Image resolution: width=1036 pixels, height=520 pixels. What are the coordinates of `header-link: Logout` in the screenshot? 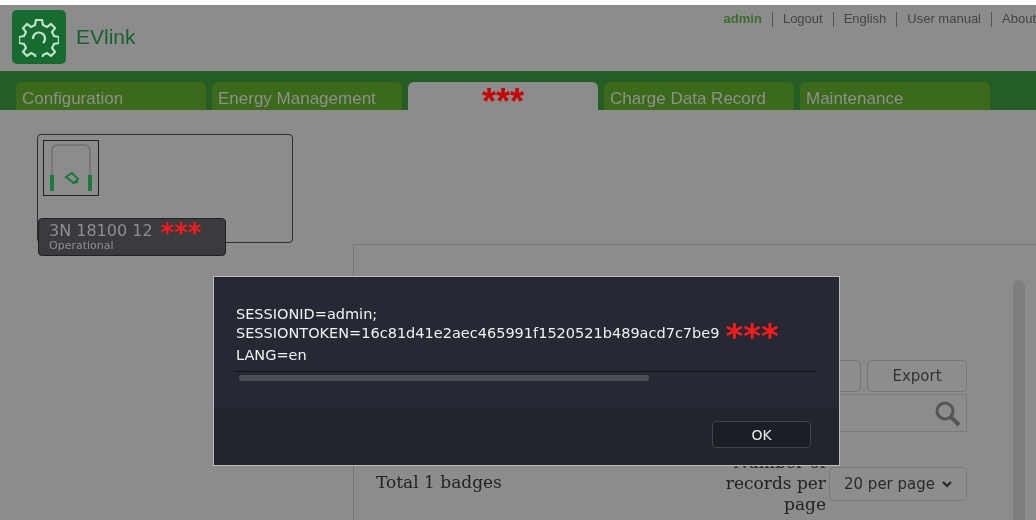 It's located at (802, 18).